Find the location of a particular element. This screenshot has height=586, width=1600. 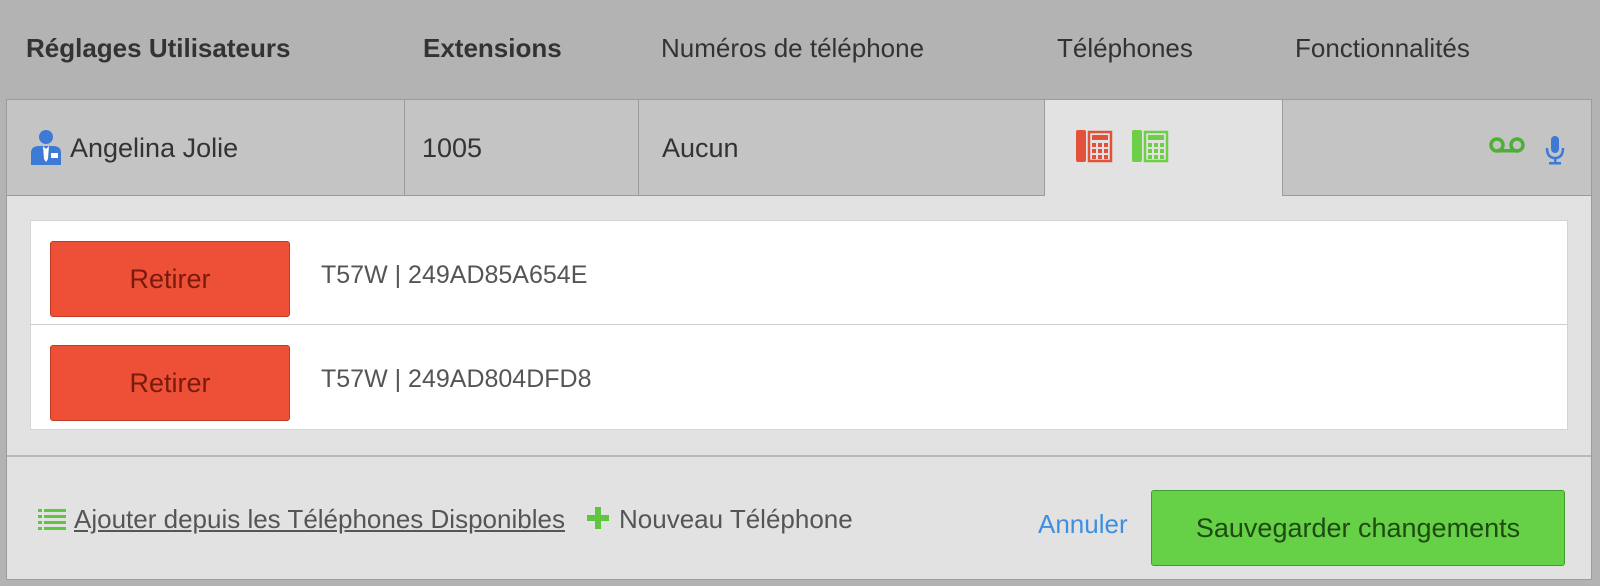

header-phone-numbers: Numéros de téléphone is located at coordinates (793, 48).